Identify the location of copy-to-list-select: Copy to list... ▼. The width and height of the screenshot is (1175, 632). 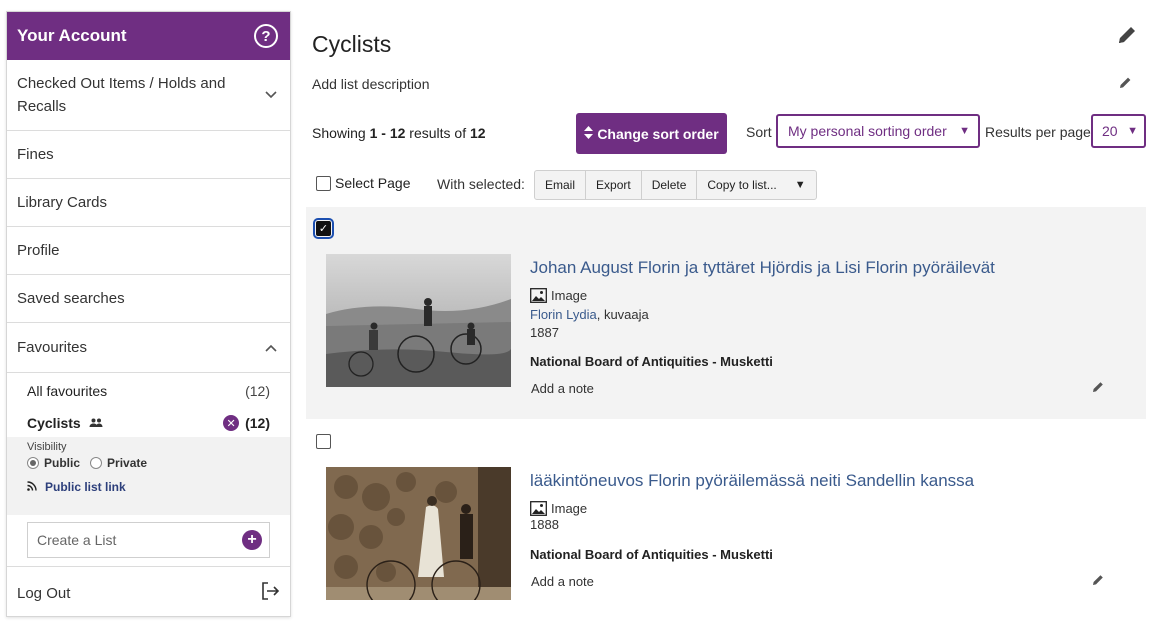
(756, 185).